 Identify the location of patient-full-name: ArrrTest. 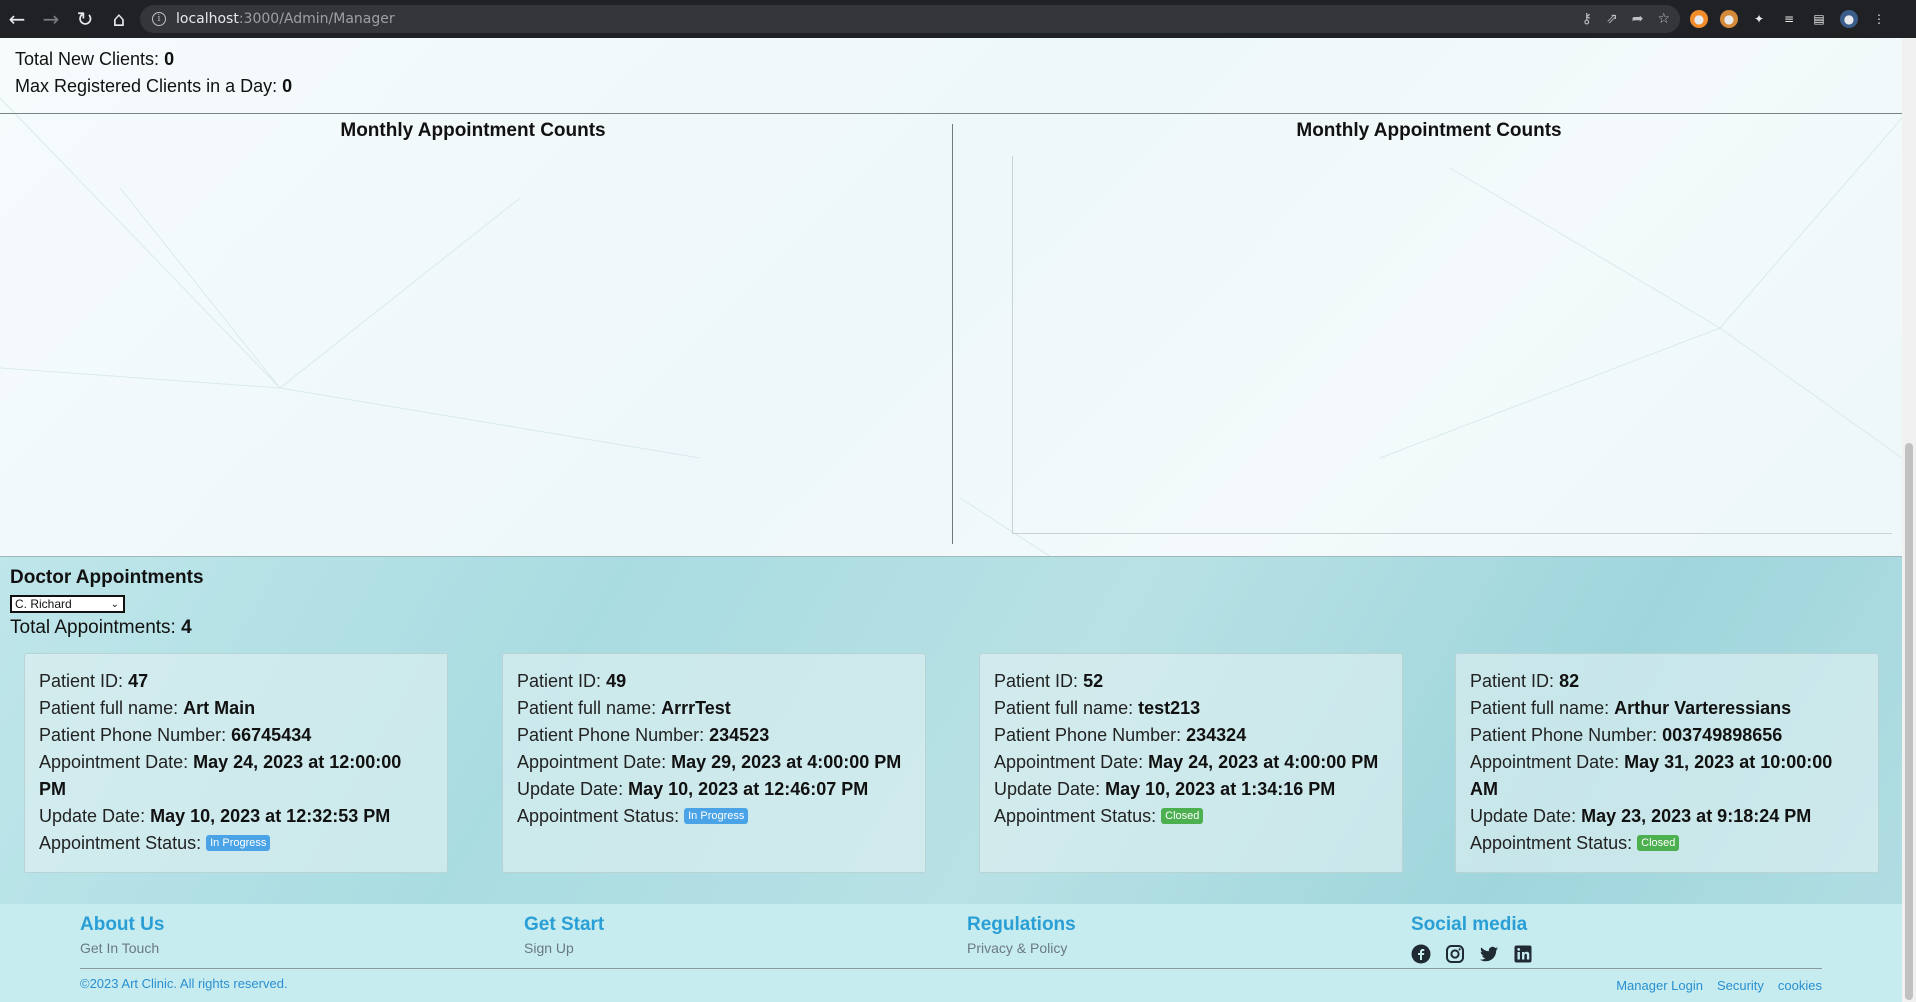
(696, 708).